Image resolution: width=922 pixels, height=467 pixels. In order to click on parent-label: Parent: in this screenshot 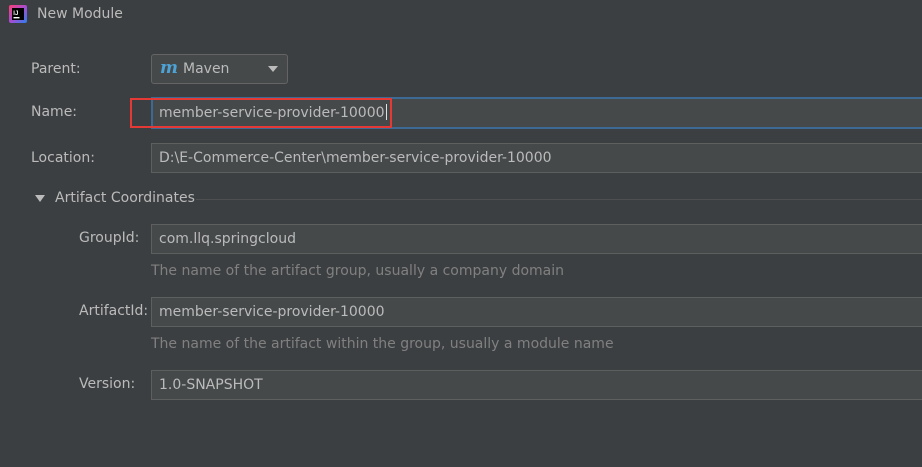, I will do `click(56, 69)`.